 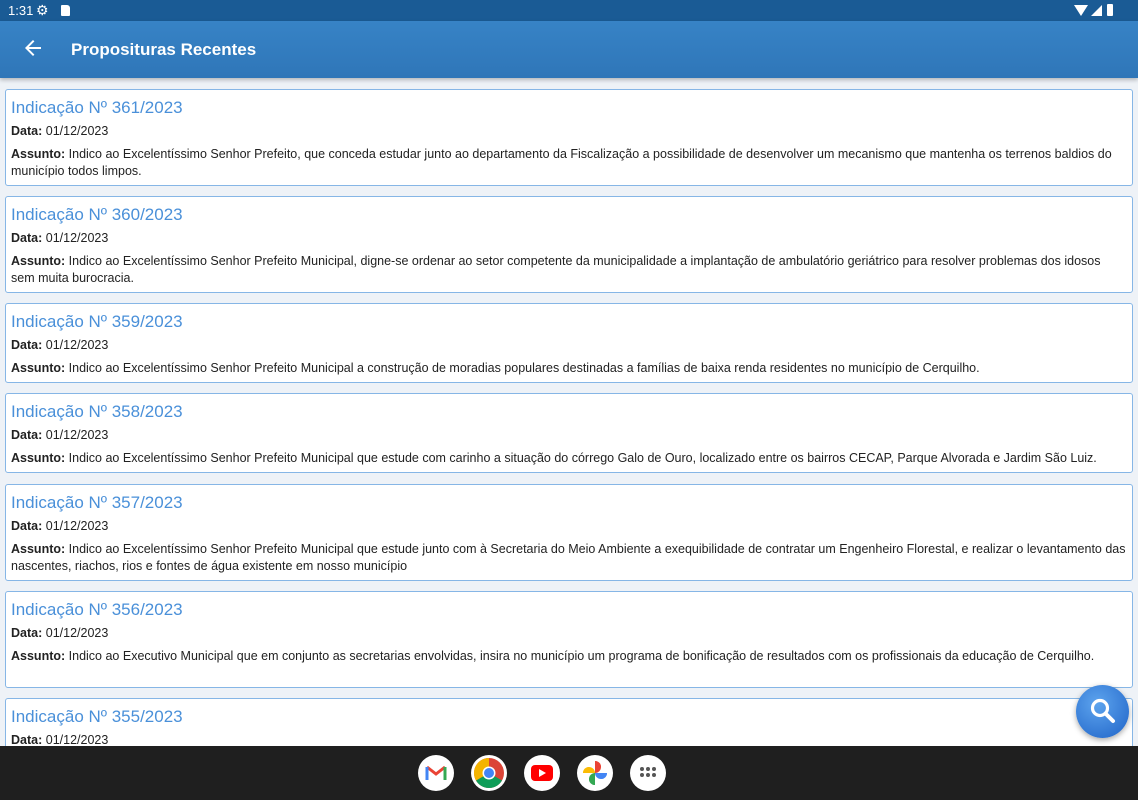 I want to click on item-title: Indicação Nº 358/2023, so click(x=569, y=412).